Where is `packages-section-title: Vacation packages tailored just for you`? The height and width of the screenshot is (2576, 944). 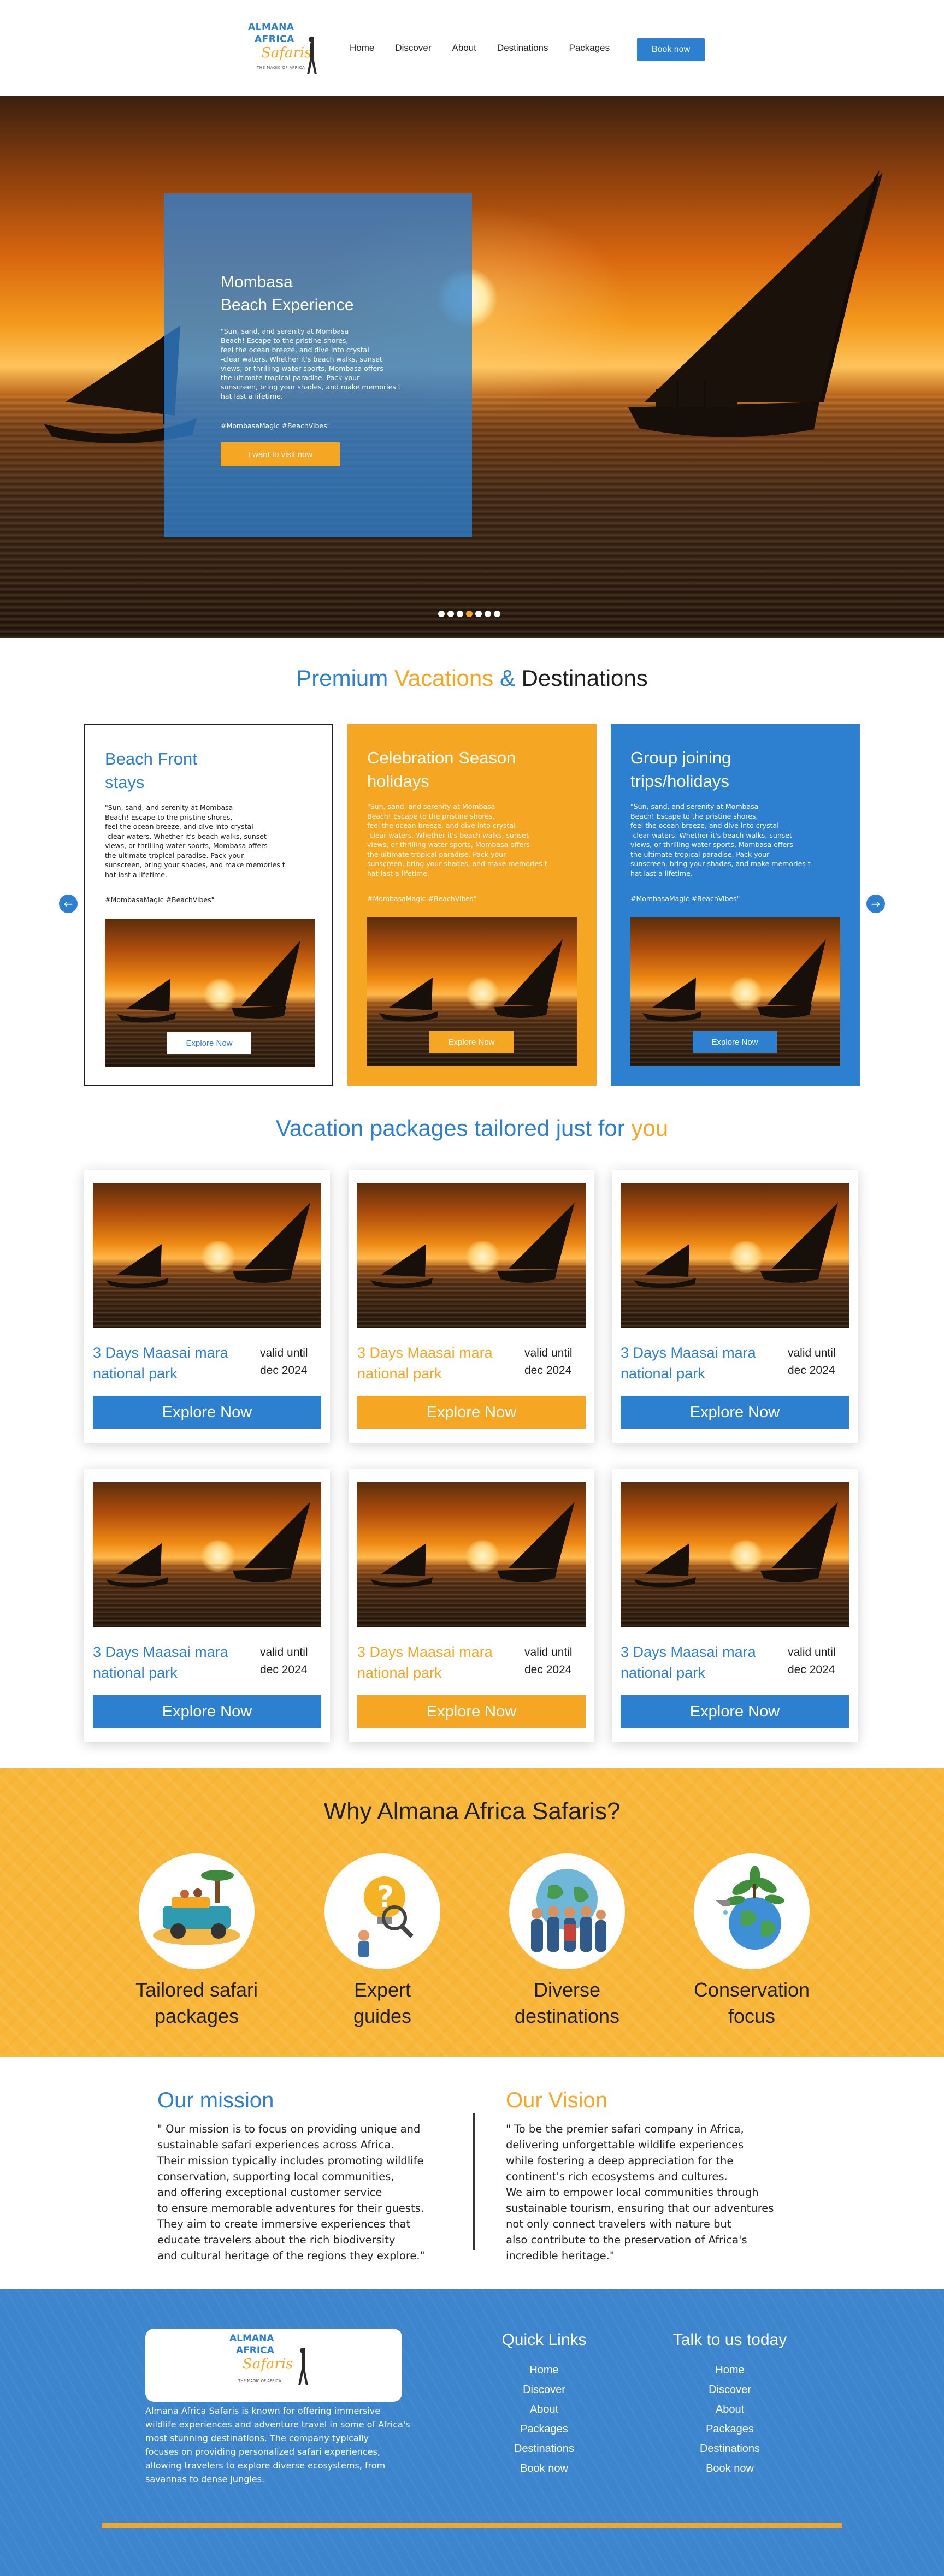
packages-section-title: Vacation packages tailored just for you is located at coordinates (472, 1128).